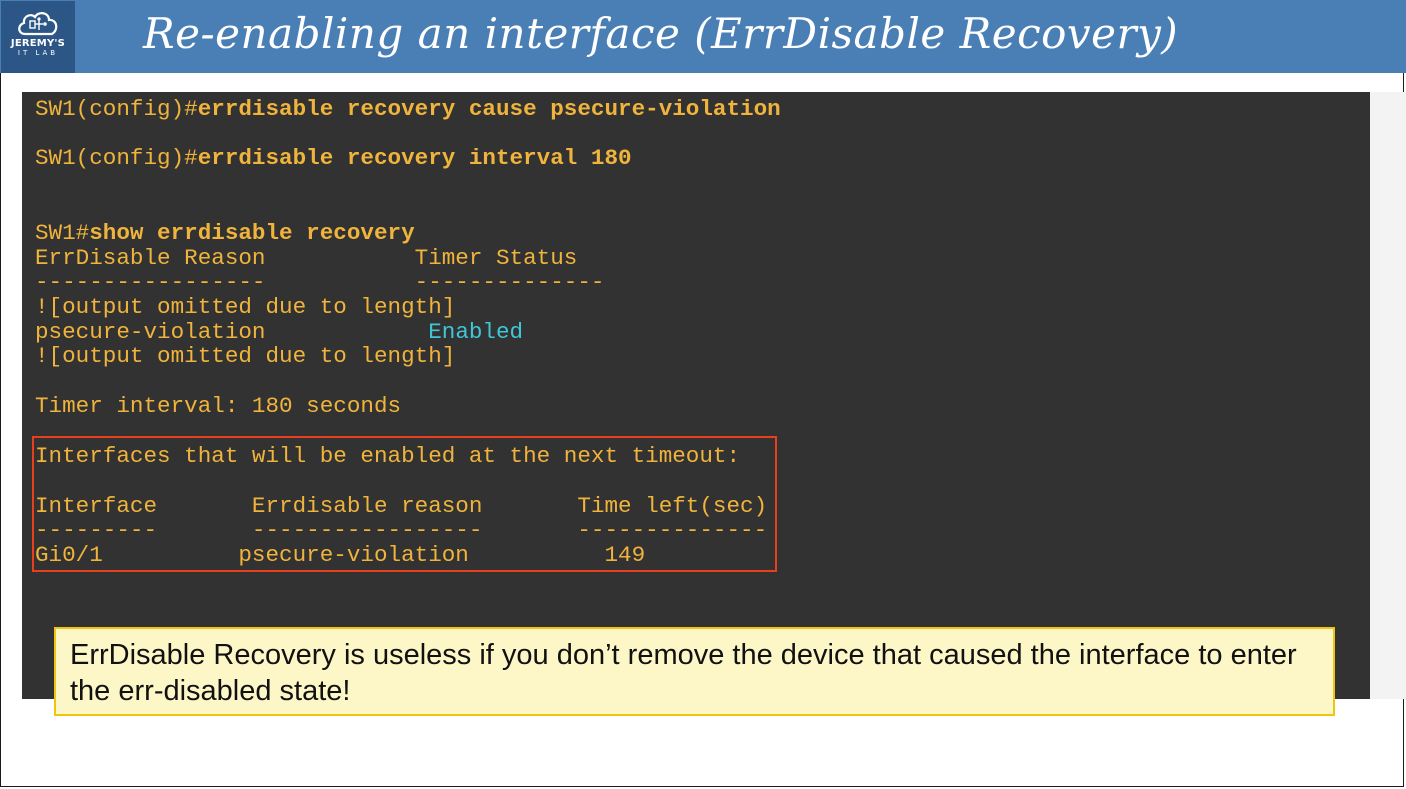 This screenshot has width=1406, height=789. I want to click on cli-command-line: SW1#show errdisable recovery, so click(225, 233).